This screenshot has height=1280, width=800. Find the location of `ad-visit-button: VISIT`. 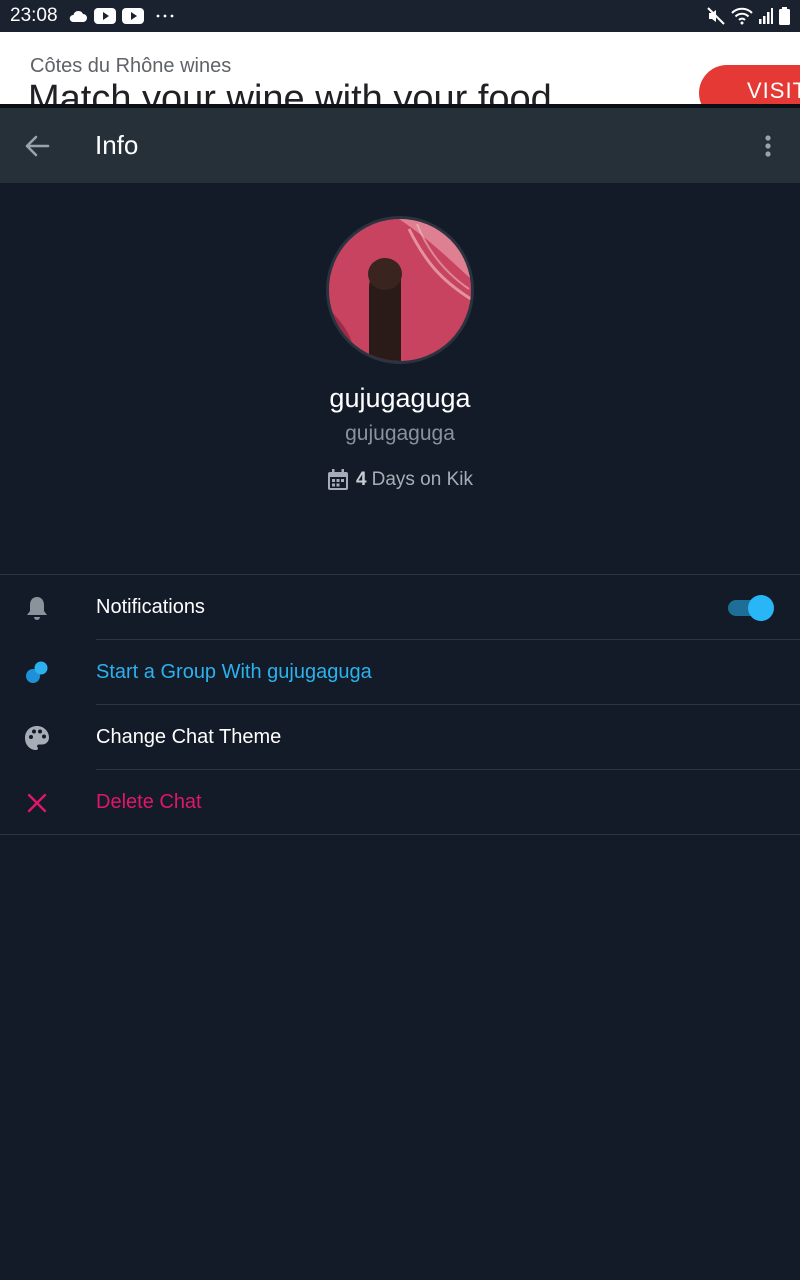

ad-visit-button: VISIT is located at coordinates (749, 84).